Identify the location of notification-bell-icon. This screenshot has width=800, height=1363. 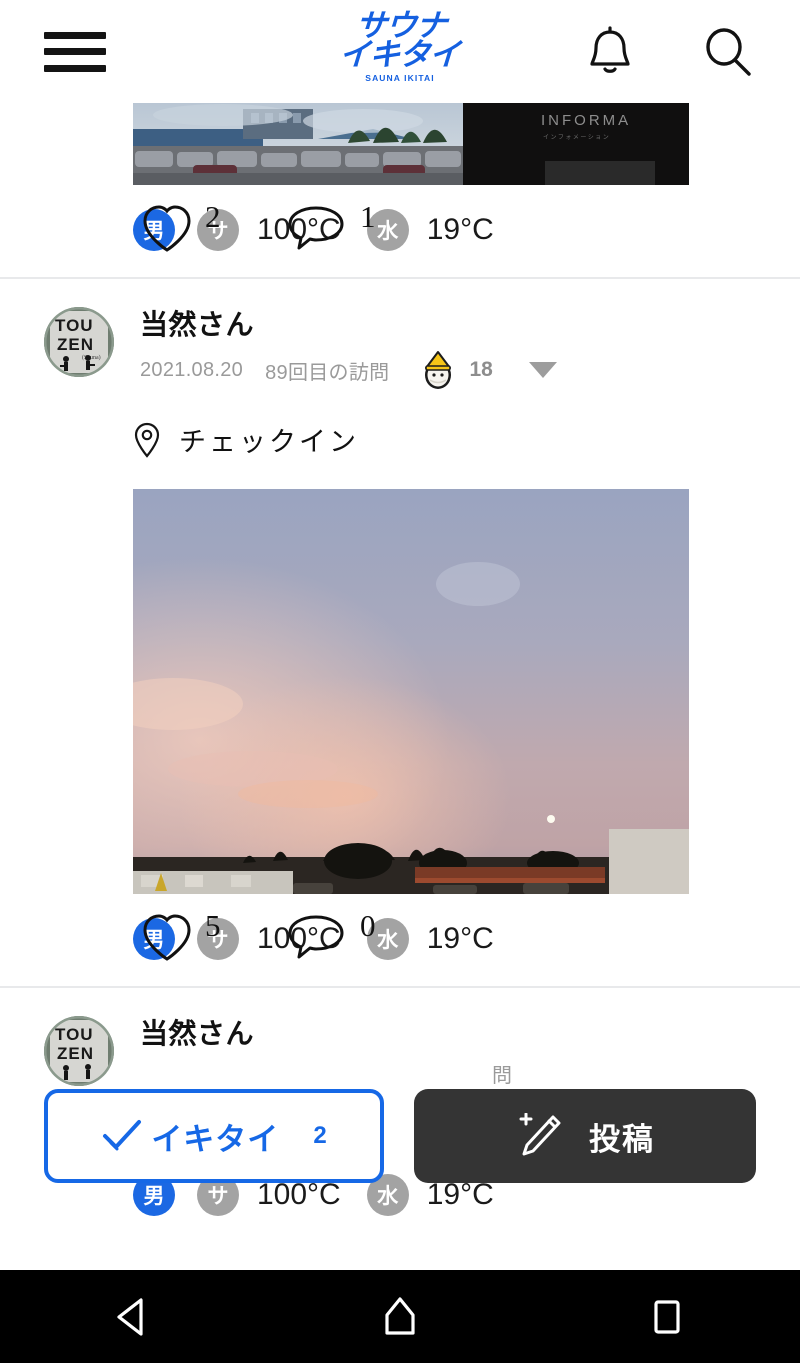
(610, 51).